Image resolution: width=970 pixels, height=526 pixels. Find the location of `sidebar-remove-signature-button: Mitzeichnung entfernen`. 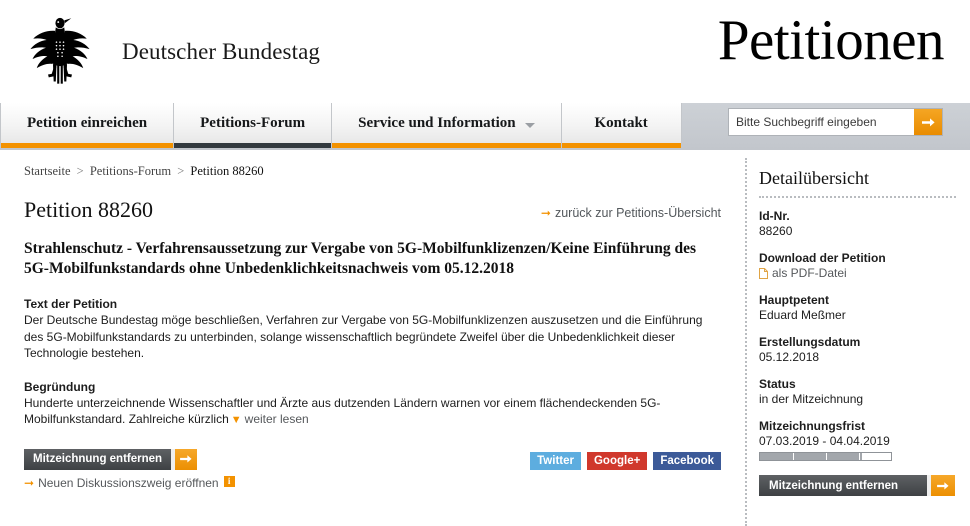

sidebar-remove-signature-button: Mitzeichnung entfernen is located at coordinates (857, 485).